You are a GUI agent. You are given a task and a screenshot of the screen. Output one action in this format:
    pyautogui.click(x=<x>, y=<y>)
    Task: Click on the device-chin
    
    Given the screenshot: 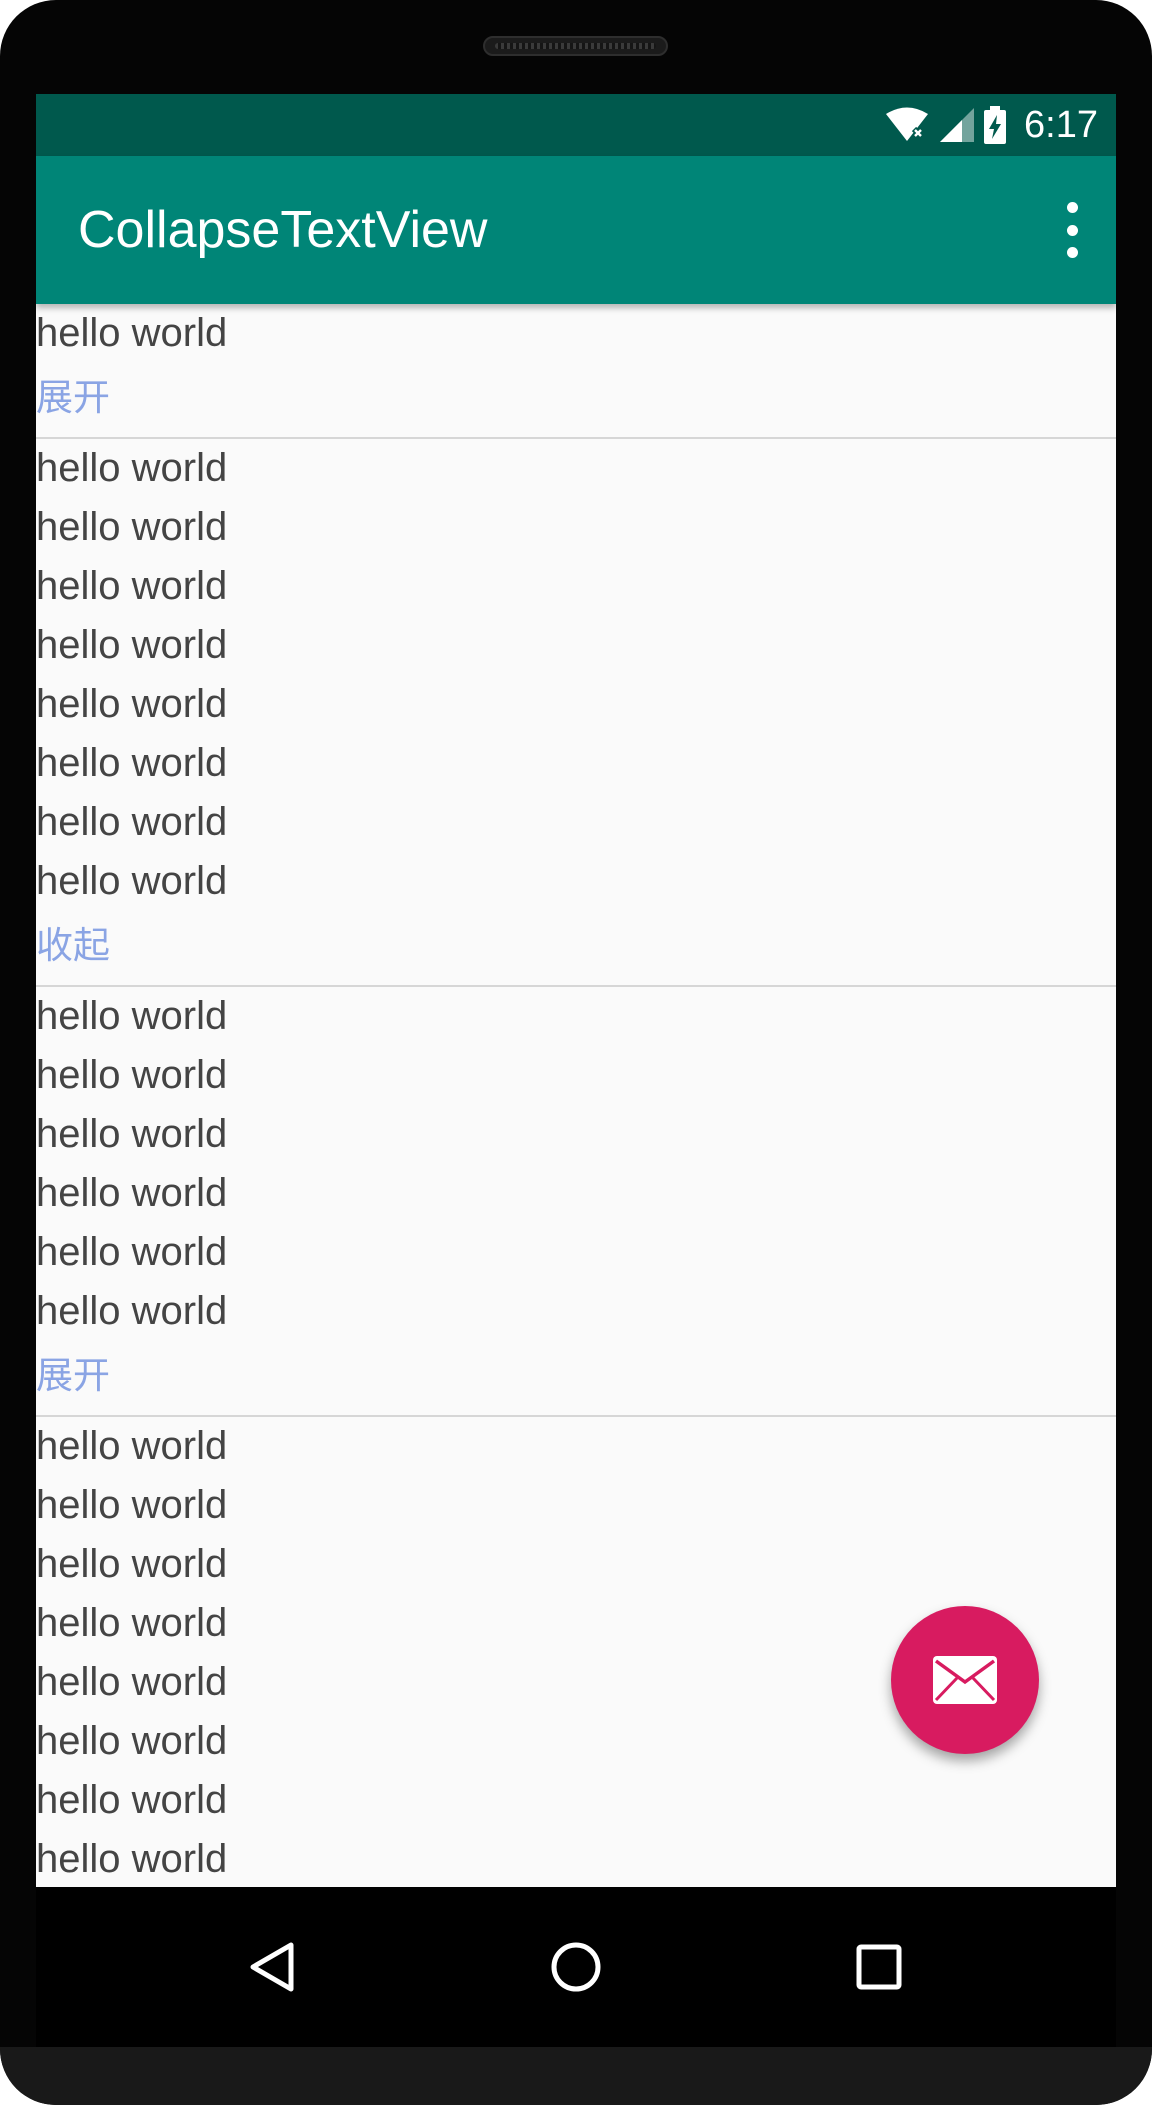 What is the action you would take?
    pyautogui.click(x=576, y=2076)
    